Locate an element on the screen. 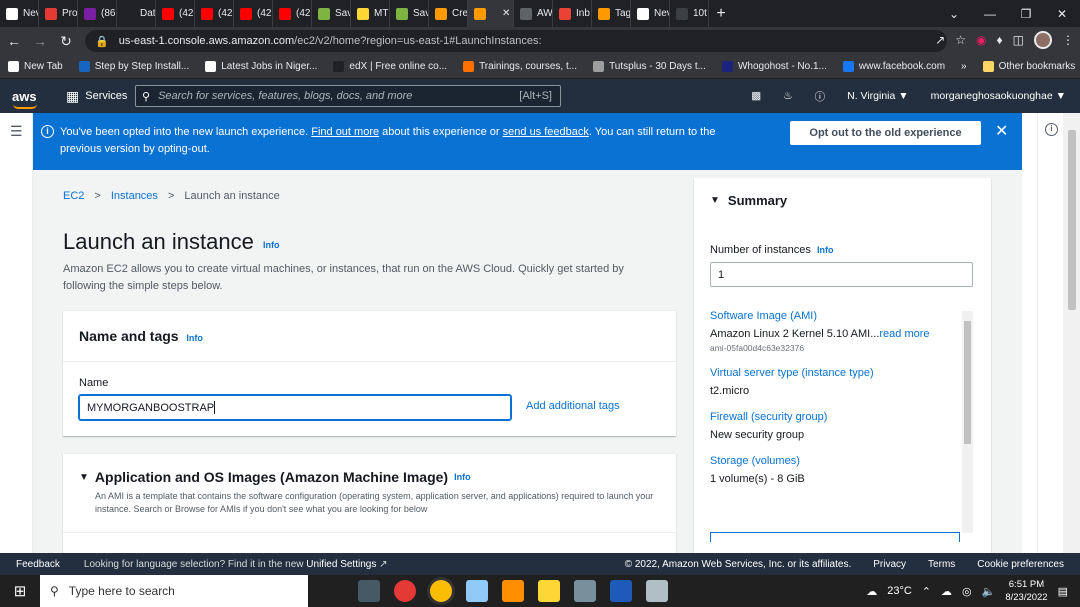 The image size is (1080, 607). browser-tab: MTI is located at coordinates (370, 13).